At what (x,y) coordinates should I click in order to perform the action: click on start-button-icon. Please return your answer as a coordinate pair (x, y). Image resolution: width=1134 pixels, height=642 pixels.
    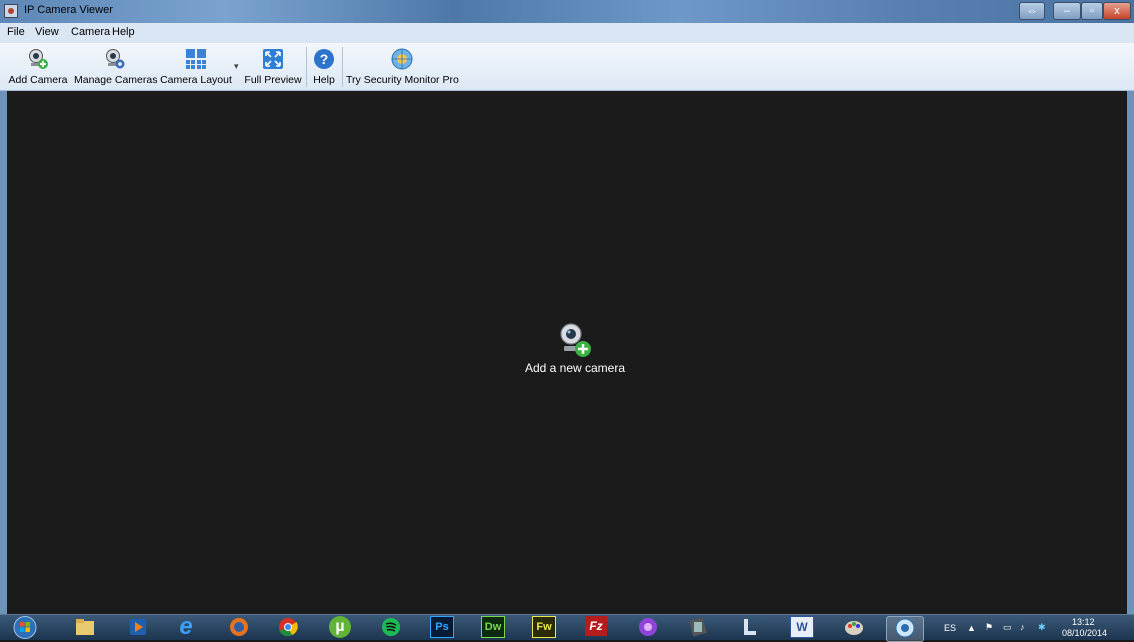
    Looking at the image, I should click on (25, 627).